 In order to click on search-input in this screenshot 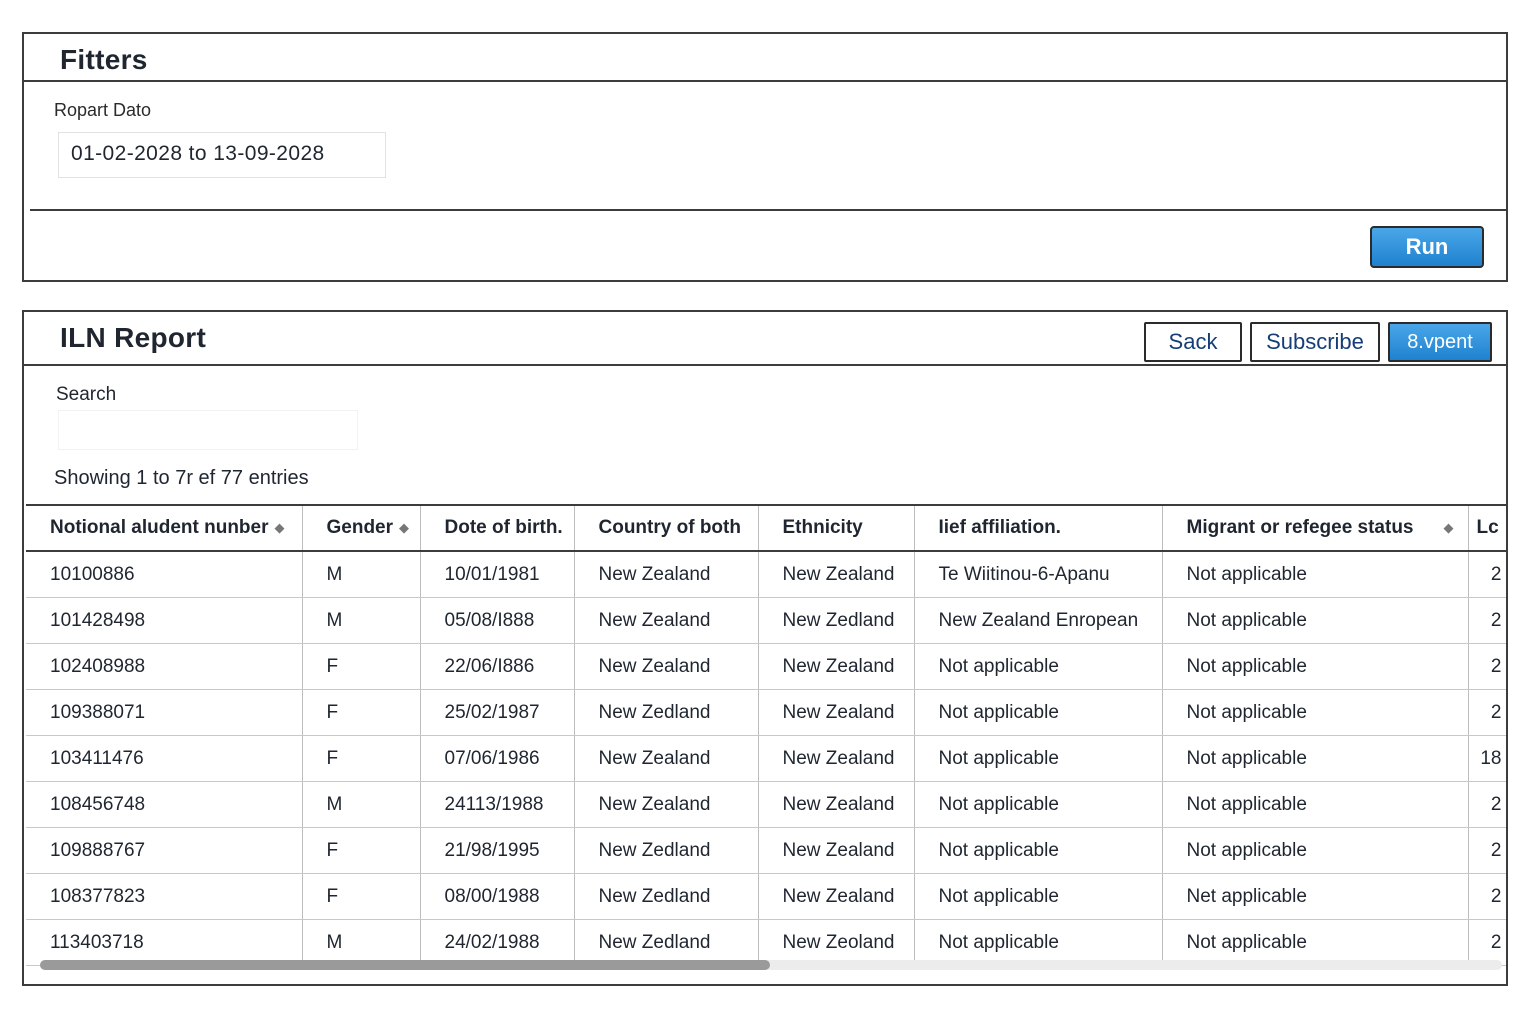, I will do `click(208, 430)`.